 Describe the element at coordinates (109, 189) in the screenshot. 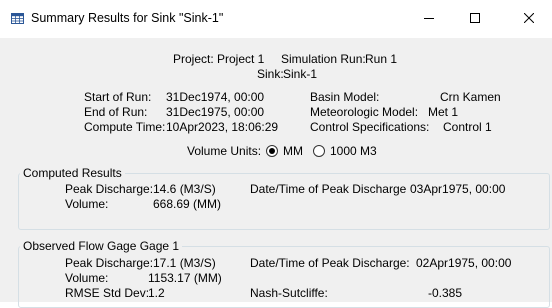

I see `computed-peak-discharge-label: Peak Discharge:` at that location.